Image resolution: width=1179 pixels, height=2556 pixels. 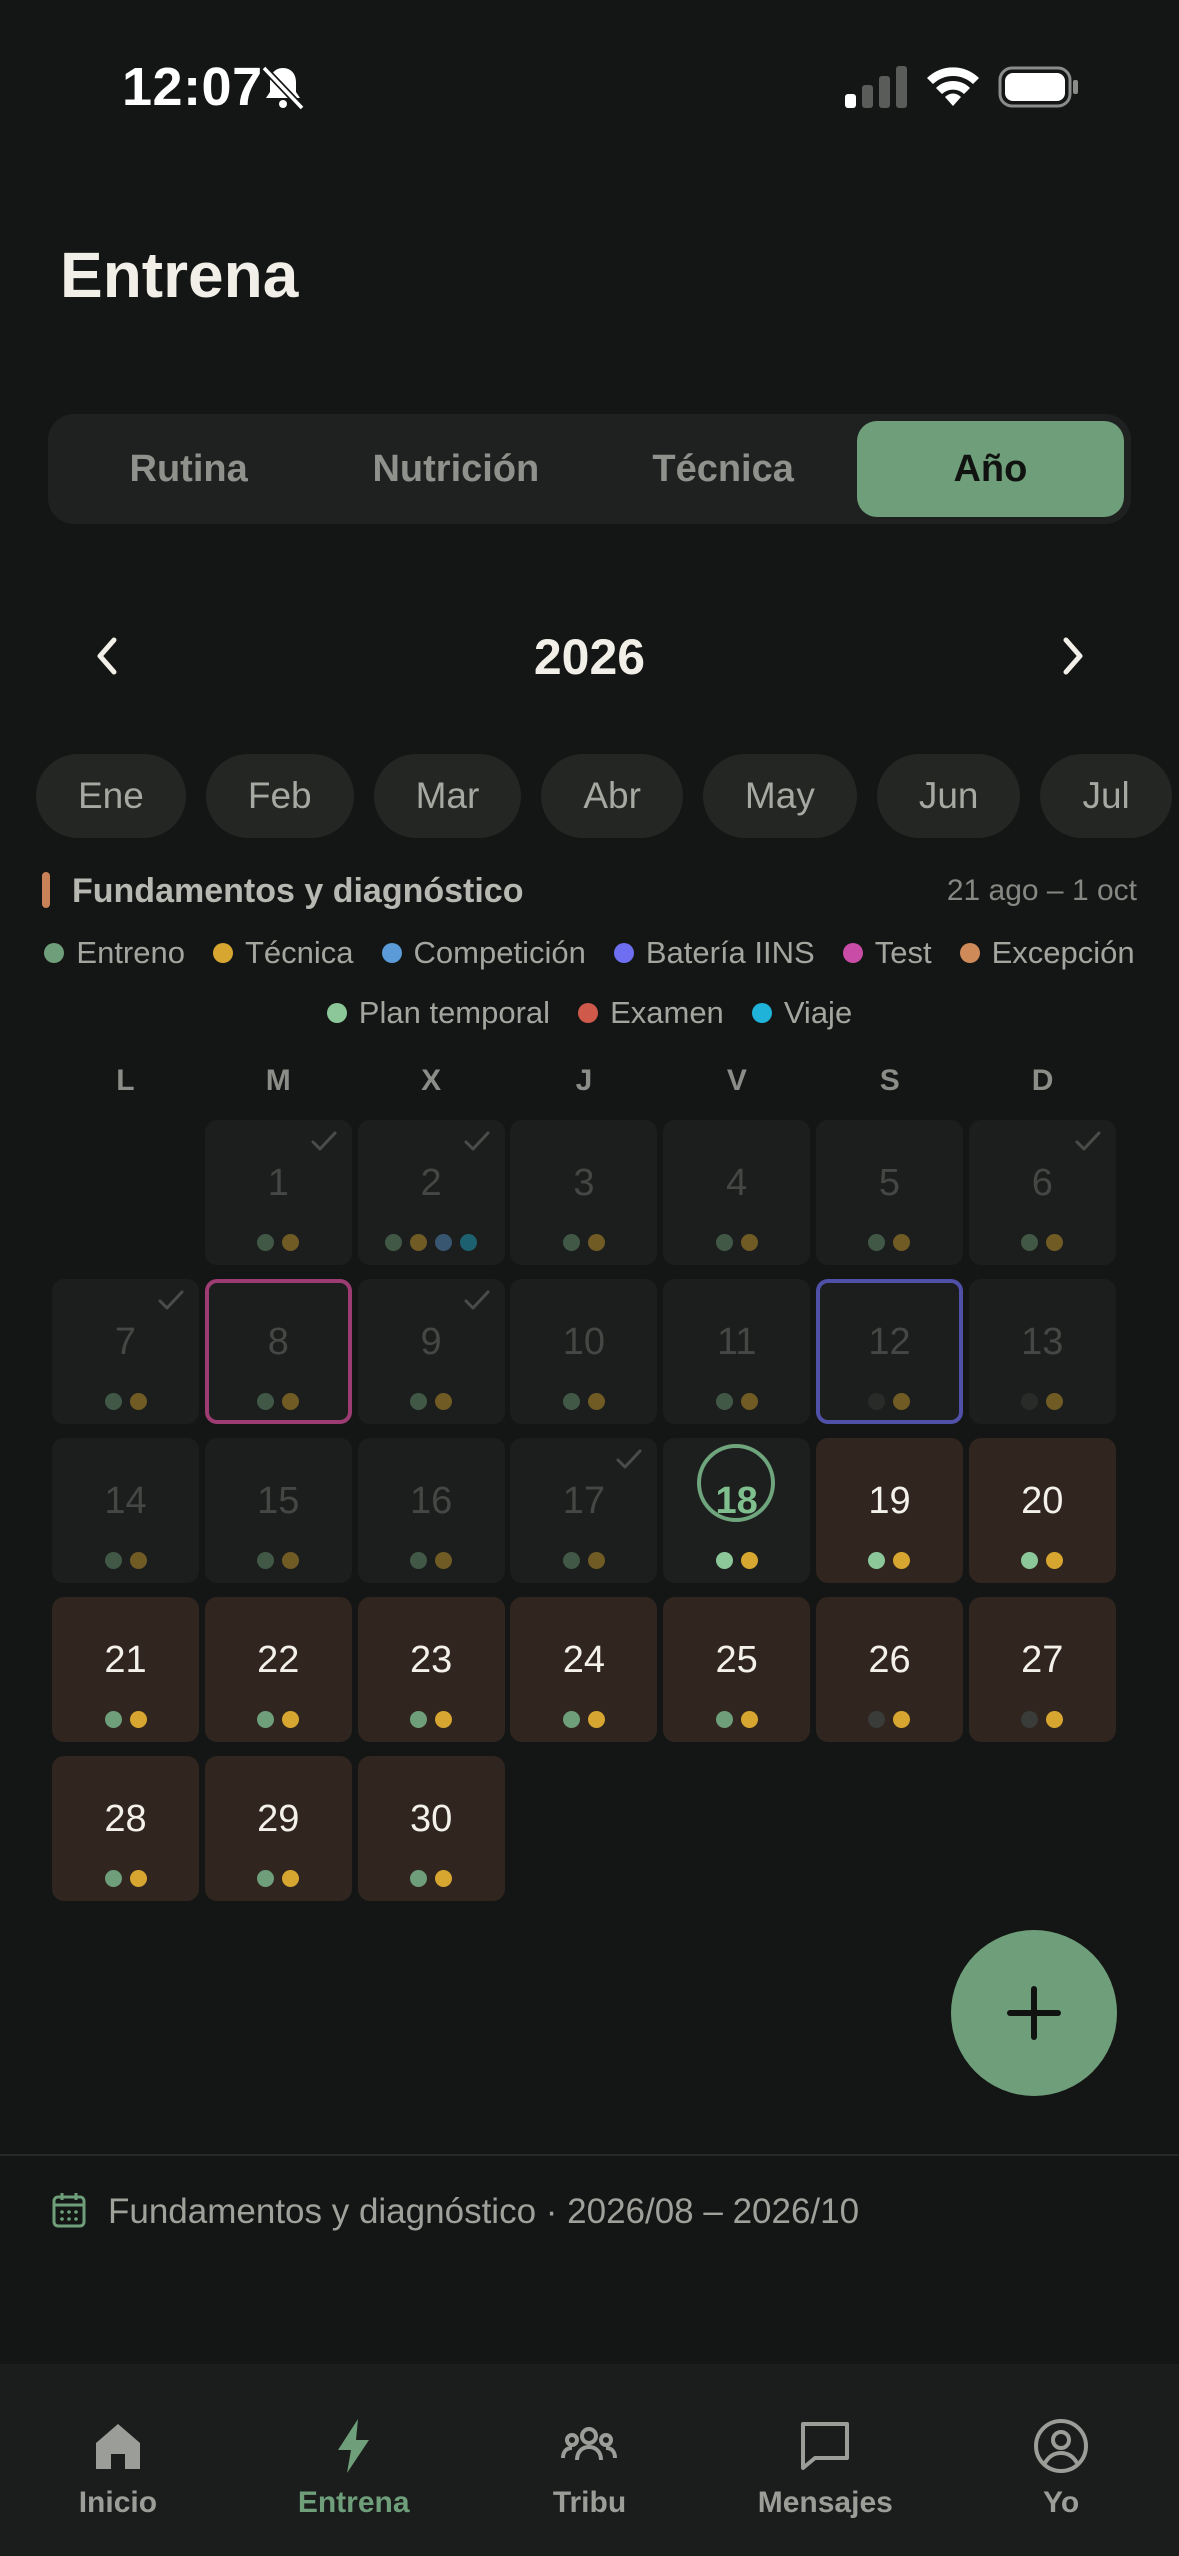 I want to click on tab-tribu: Tribu, so click(x=590, y=2460).